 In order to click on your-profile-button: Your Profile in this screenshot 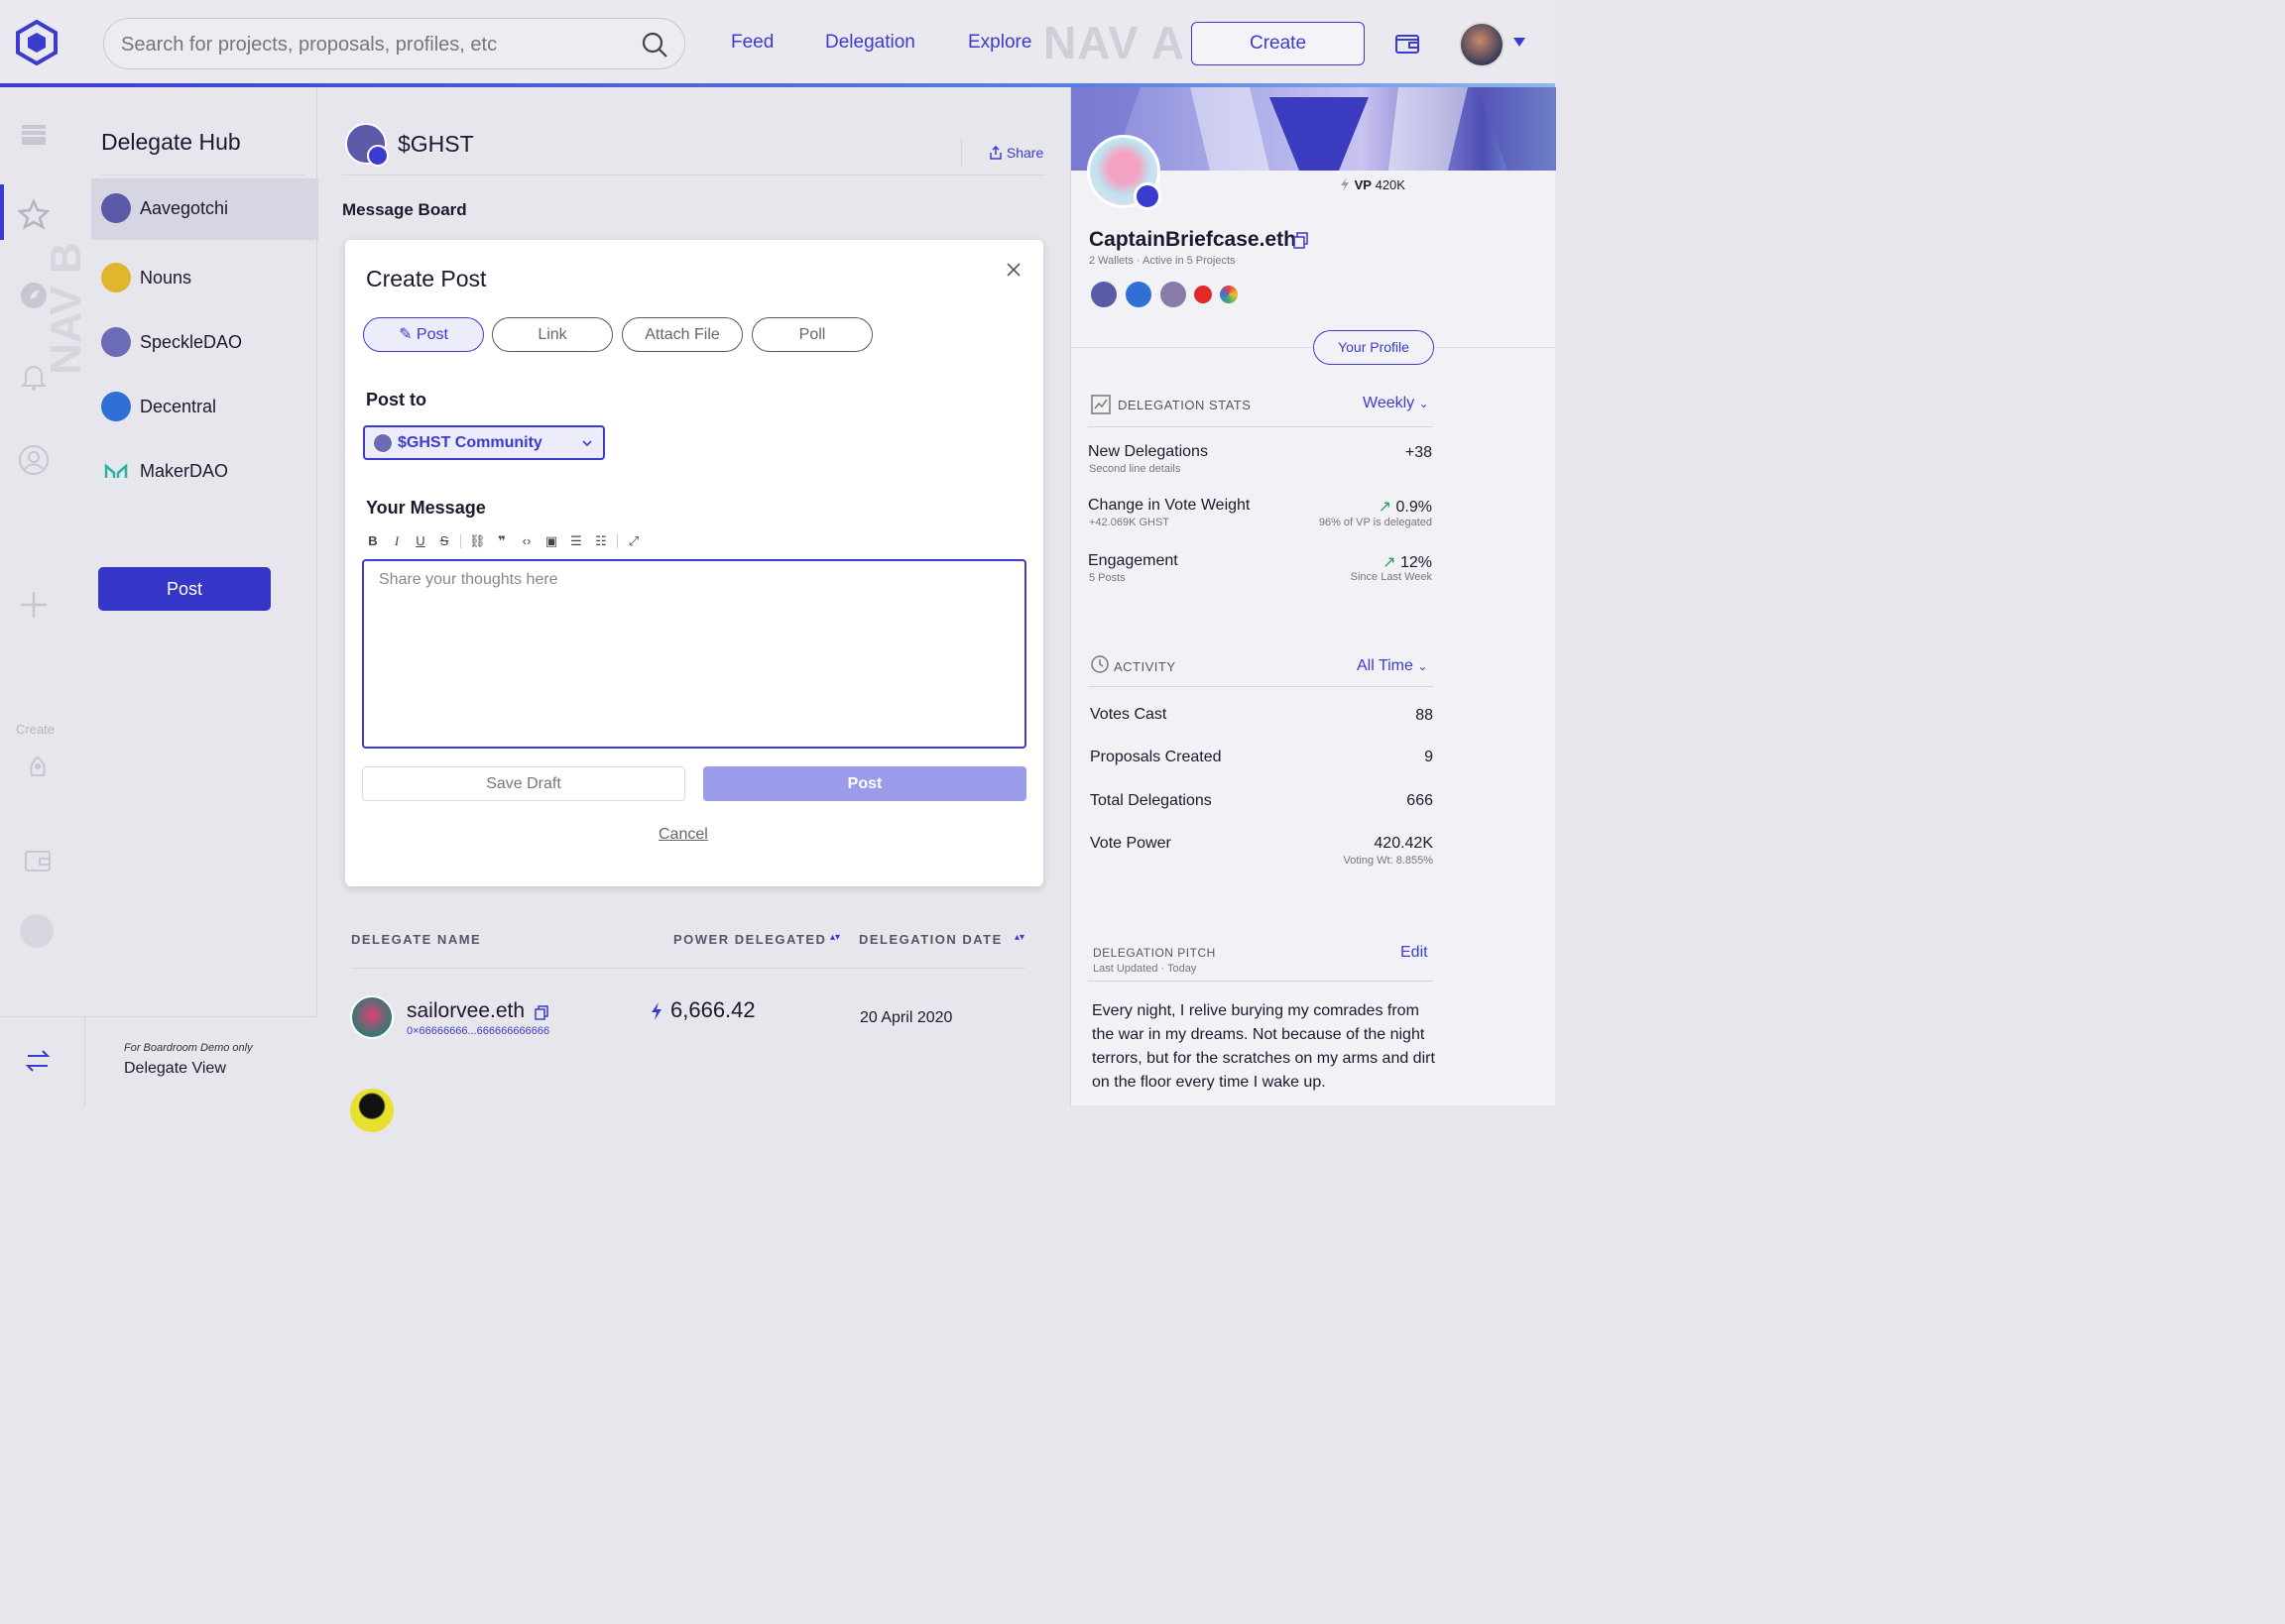, I will do `click(1374, 347)`.